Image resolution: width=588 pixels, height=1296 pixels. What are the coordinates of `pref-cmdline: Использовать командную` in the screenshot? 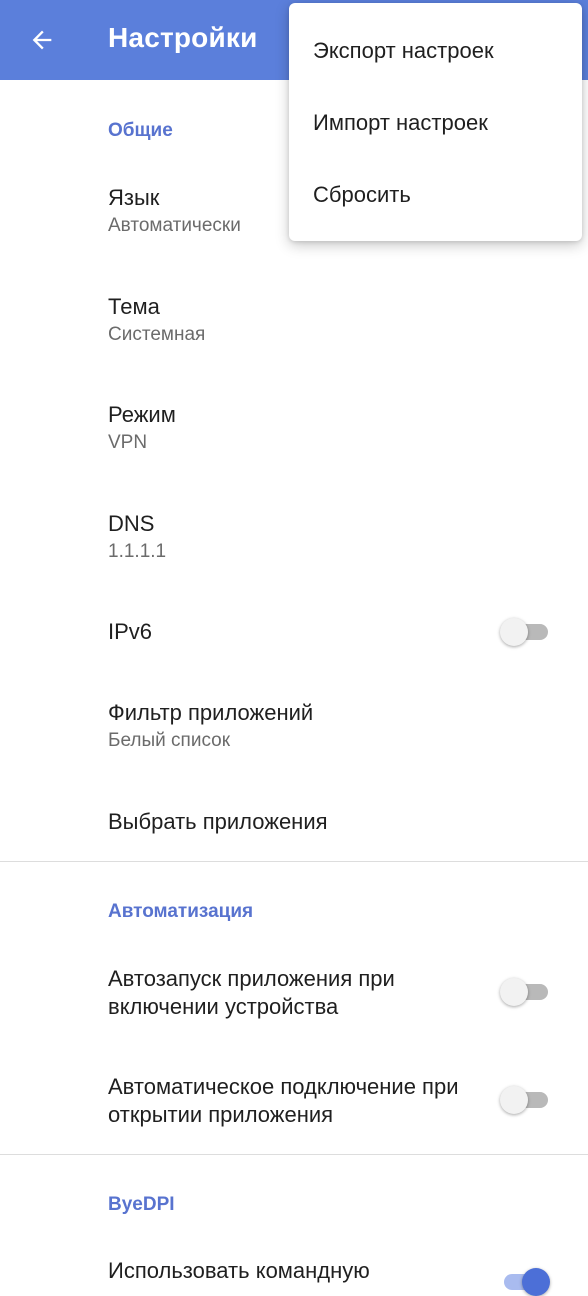 It's located at (303, 1271).